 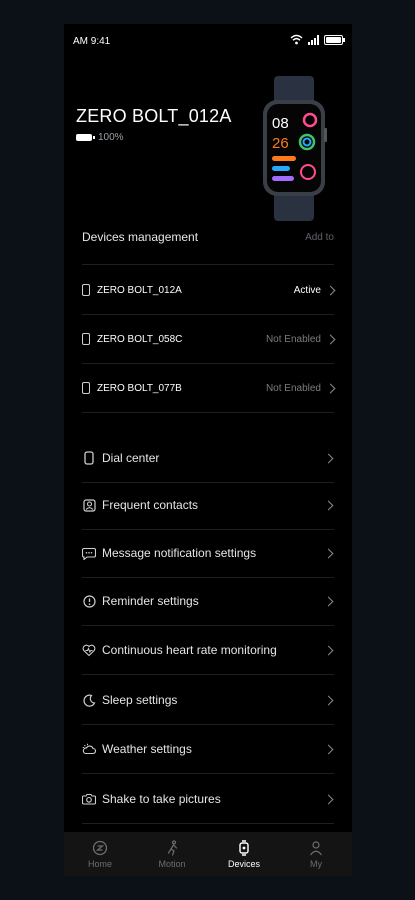 I want to click on tab-motion: Motion, so click(x=172, y=854).